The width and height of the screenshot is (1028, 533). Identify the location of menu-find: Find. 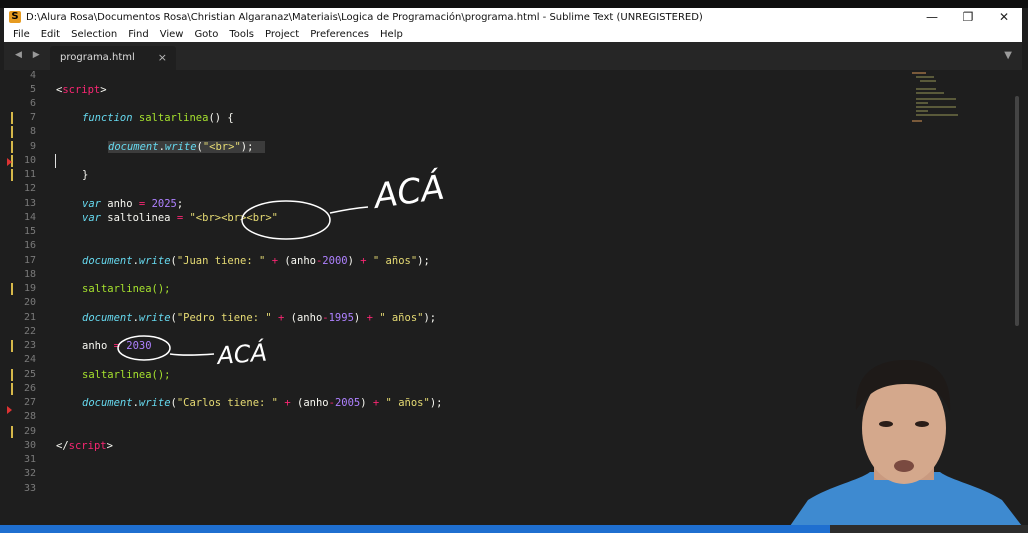
(138, 34).